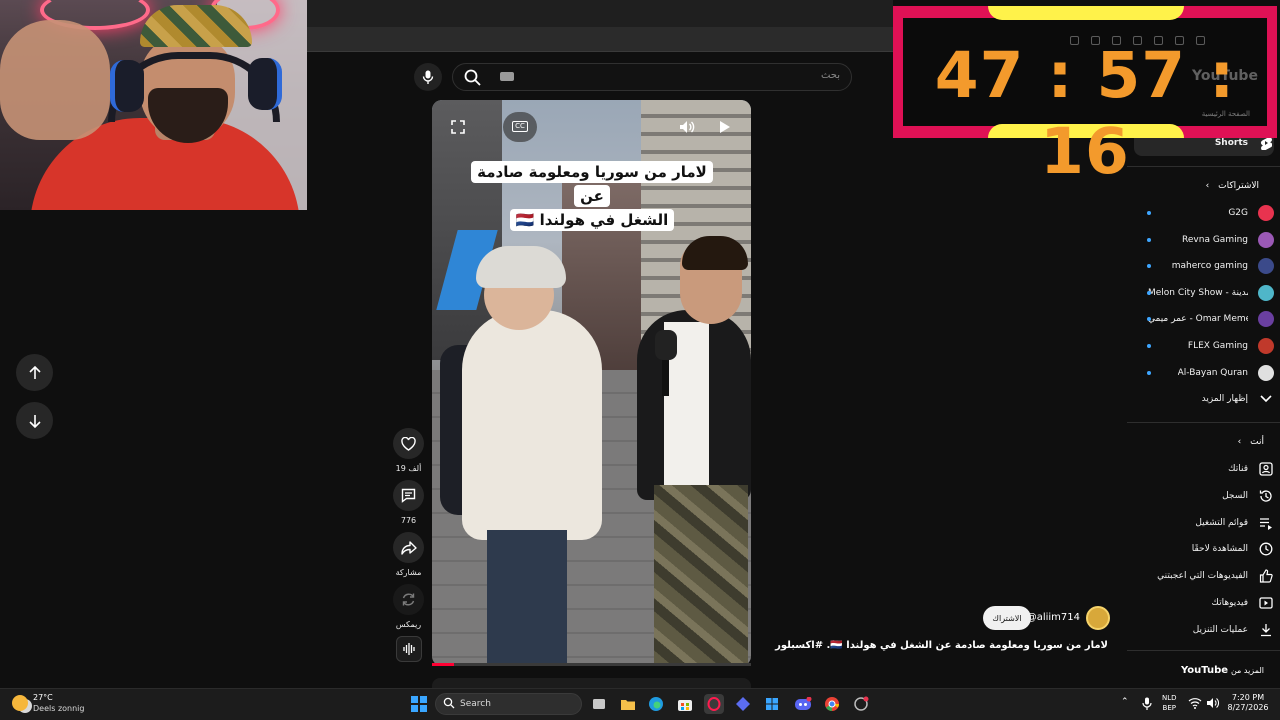  What do you see at coordinates (1007, 618) in the screenshot?
I see `subscribe-button: الاشتراك` at bounding box center [1007, 618].